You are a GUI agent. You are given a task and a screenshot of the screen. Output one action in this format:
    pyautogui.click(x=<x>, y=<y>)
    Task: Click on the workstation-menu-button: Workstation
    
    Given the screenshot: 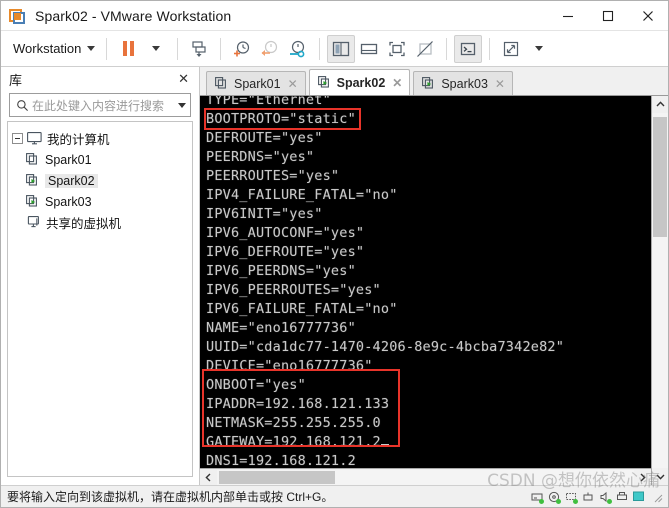 What is the action you would take?
    pyautogui.click(x=53, y=48)
    